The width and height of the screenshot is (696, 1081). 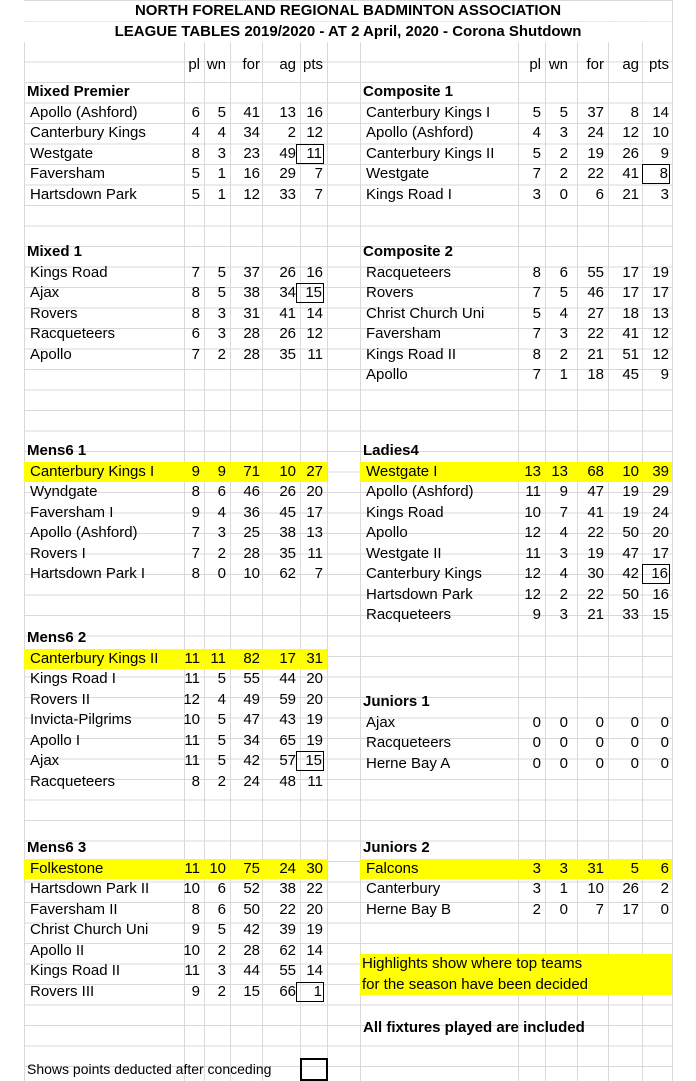 What do you see at coordinates (563, 512) in the screenshot?
I see `stat-wn: 7` at bounding box center [563, 512].